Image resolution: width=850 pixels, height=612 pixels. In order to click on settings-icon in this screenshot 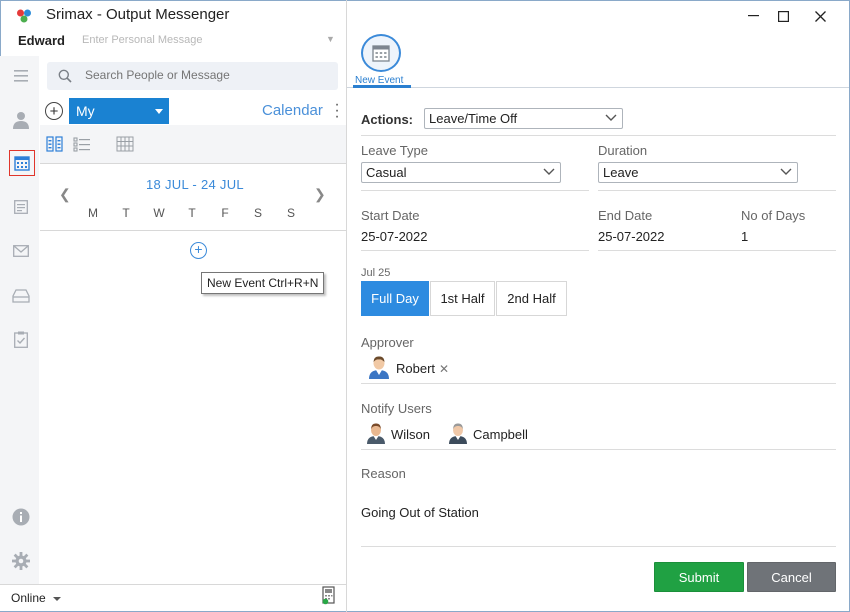, I will do `click(21, 561)`.